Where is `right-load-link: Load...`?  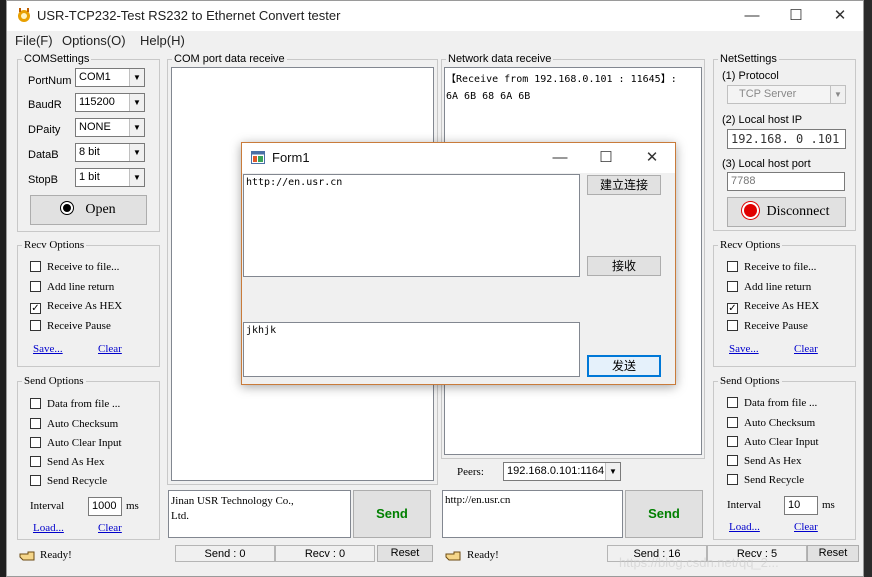
right-load-link: Load... is located at coordinates (744, 527).